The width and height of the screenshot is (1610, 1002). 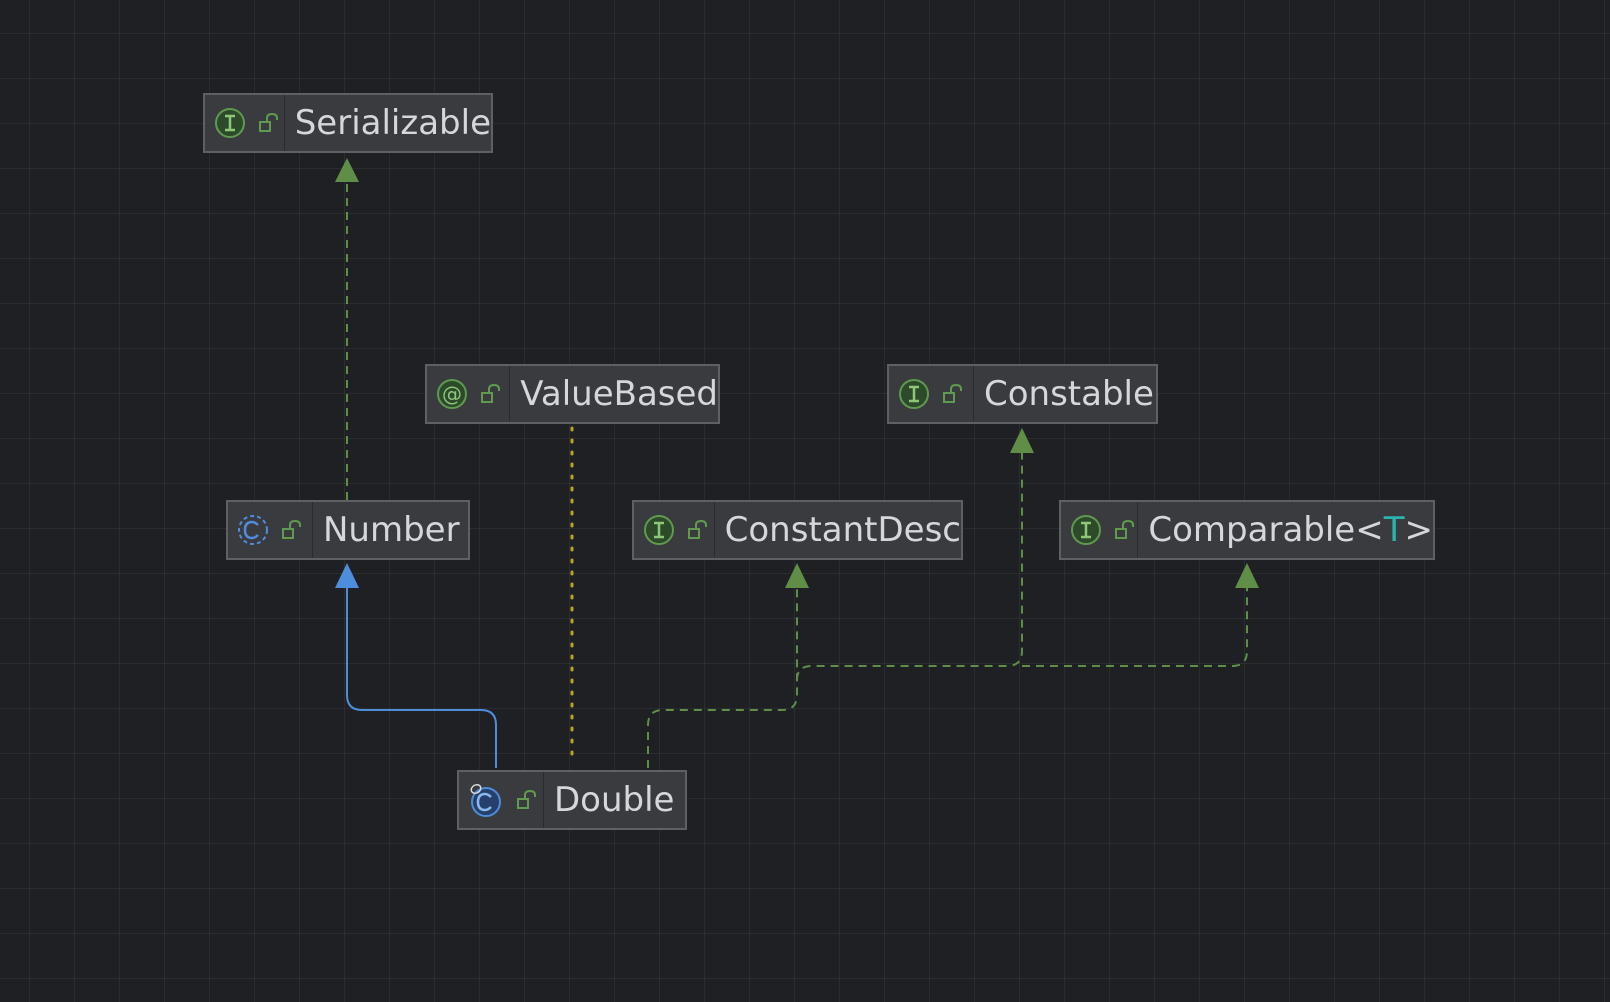 I want to click on node-constable: Constable, so click(x=1022, y=394).